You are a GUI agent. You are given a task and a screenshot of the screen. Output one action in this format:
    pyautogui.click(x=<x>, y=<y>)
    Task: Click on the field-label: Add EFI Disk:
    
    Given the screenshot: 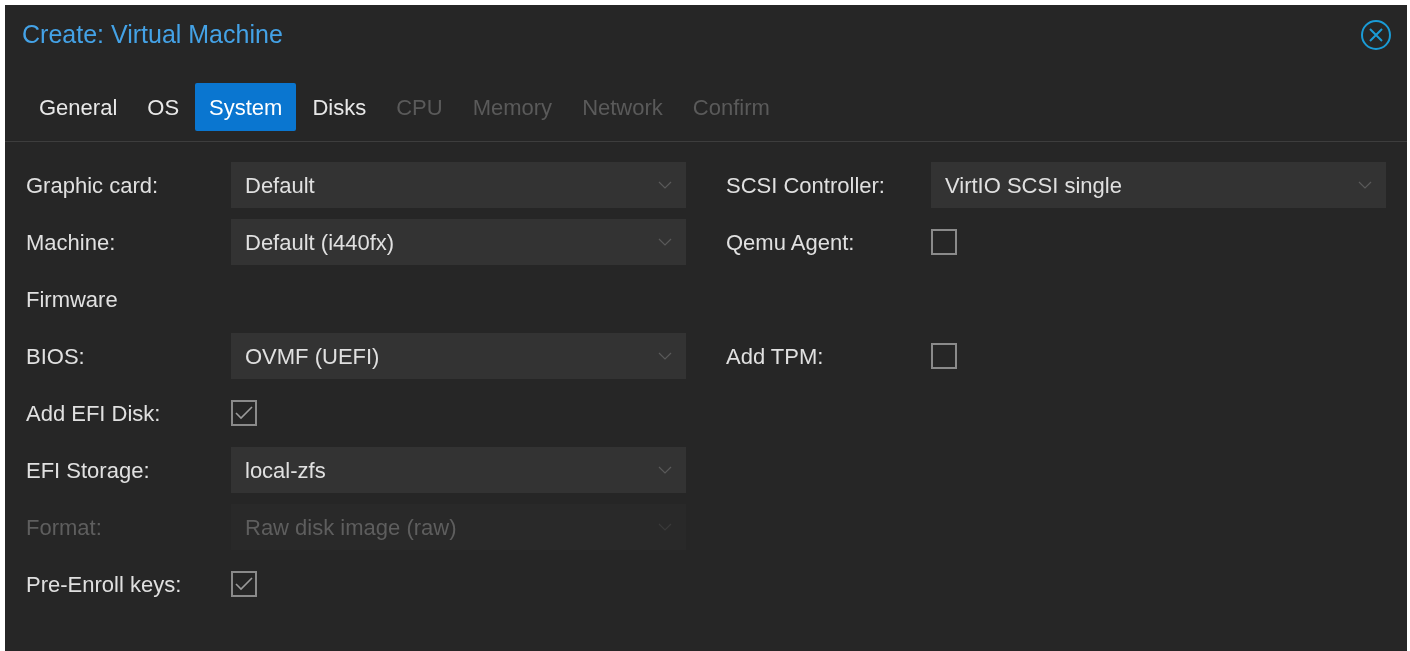 What is the action you would take?
    pyautogui.click(x=94, y=413)
    